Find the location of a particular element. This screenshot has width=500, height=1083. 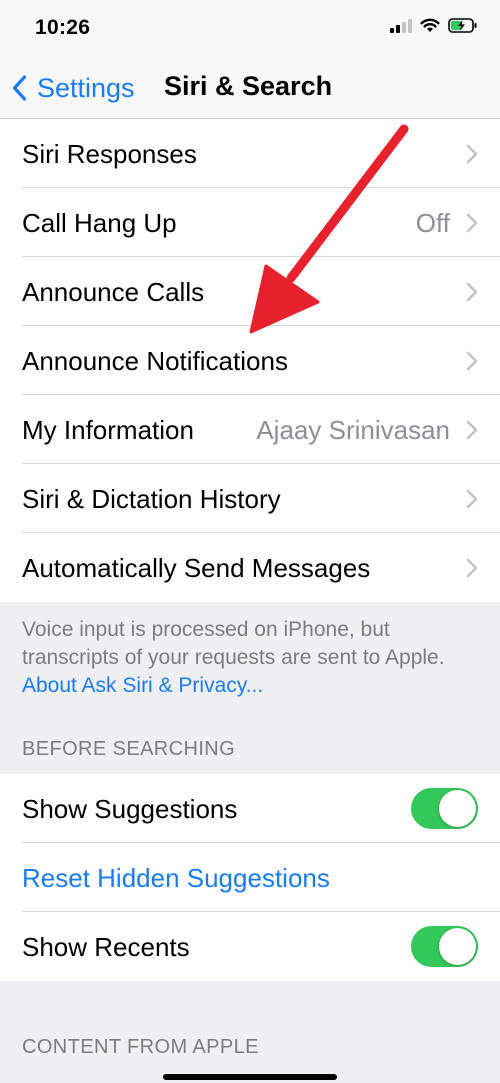

row-label: Automatically Send Messages is located at coordinates (196, 568).